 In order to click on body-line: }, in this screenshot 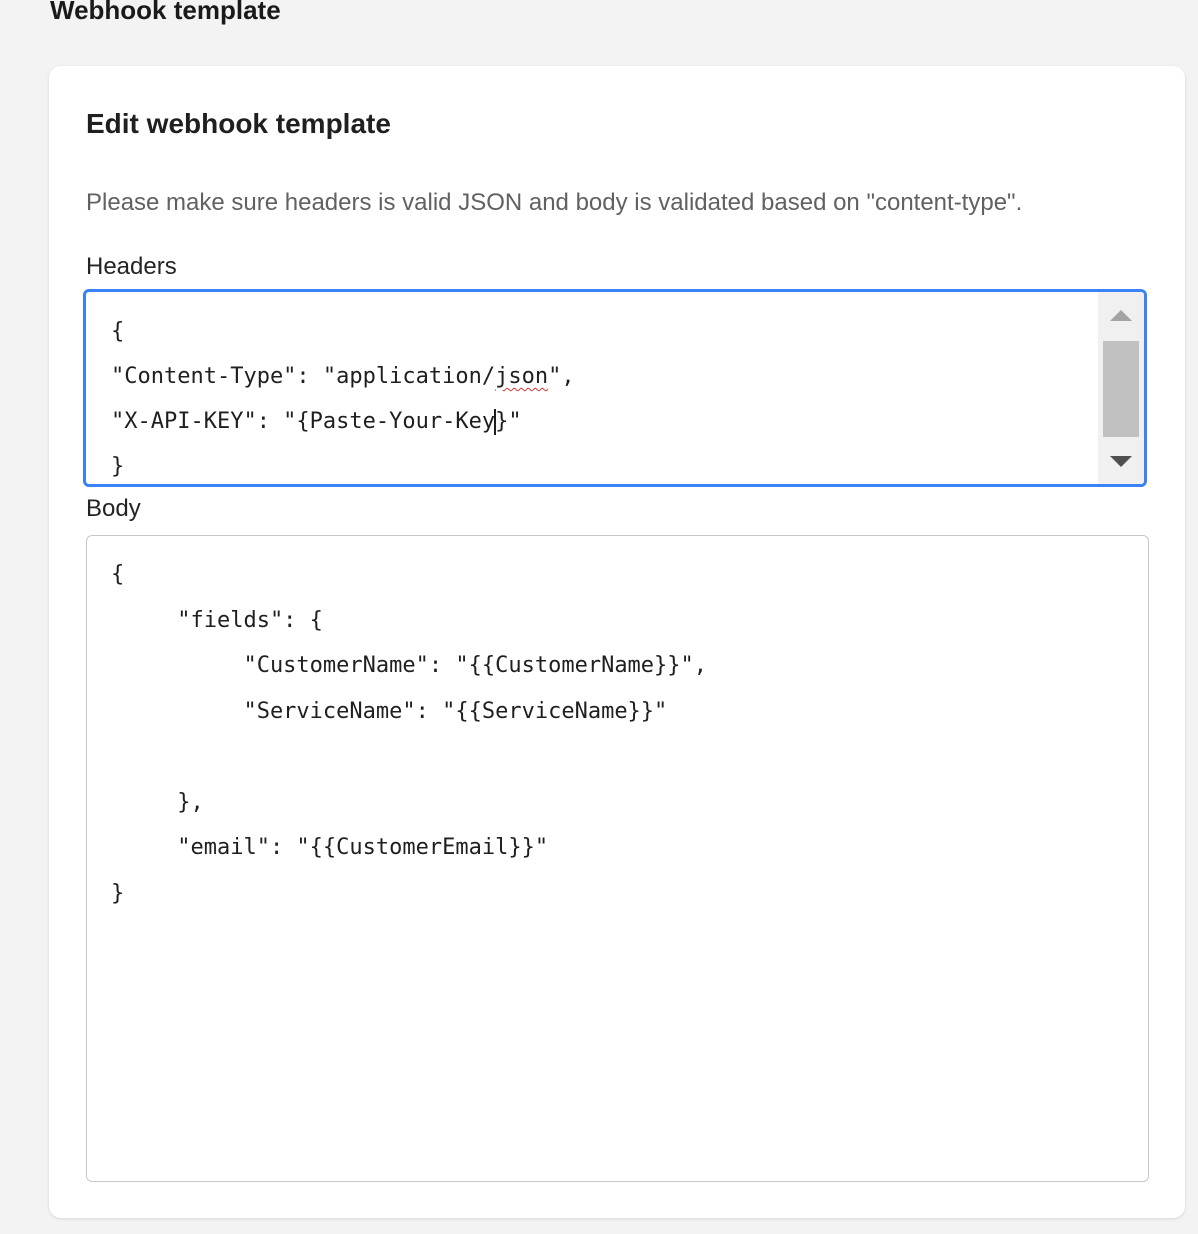, I will do `click(157, 802)`.